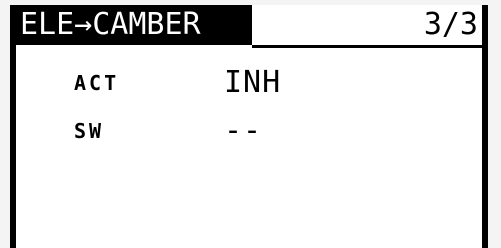 This screenshot has height=248, width=501. I want to click on screen-title: ELE→CAMBER, so click(134, 25).